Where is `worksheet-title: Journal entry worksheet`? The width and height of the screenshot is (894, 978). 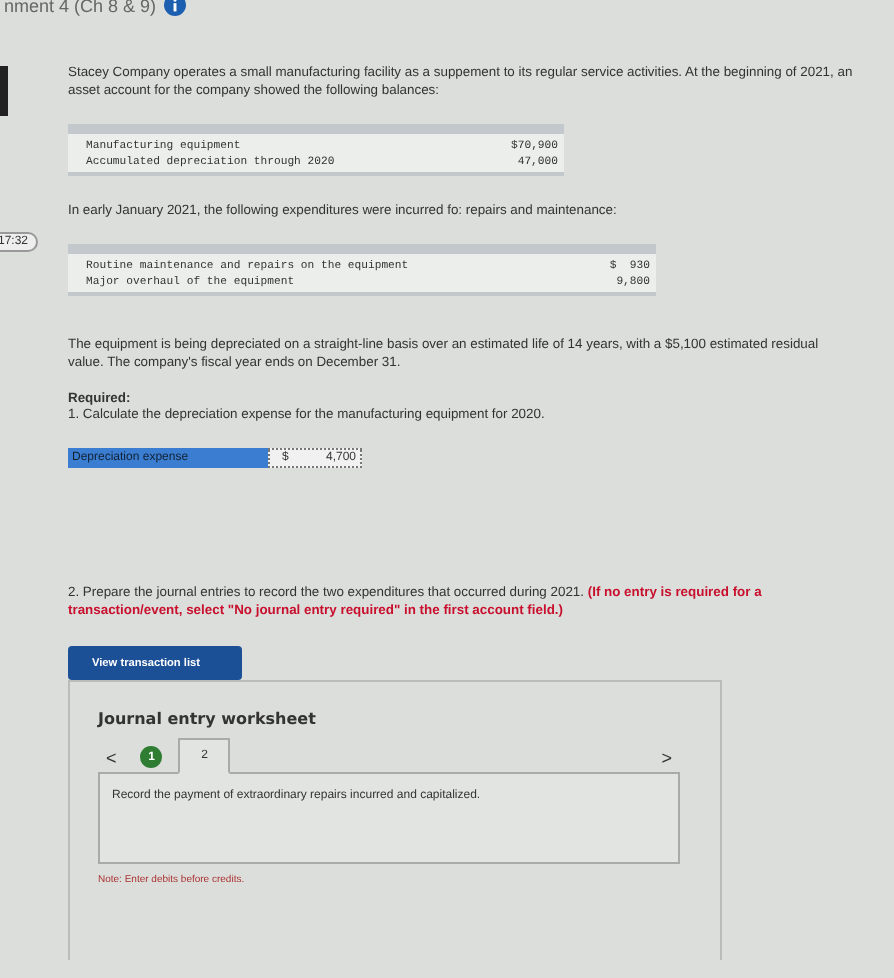
worksheet-title: Journal entry worksheet is located at coordinates (208, 719).